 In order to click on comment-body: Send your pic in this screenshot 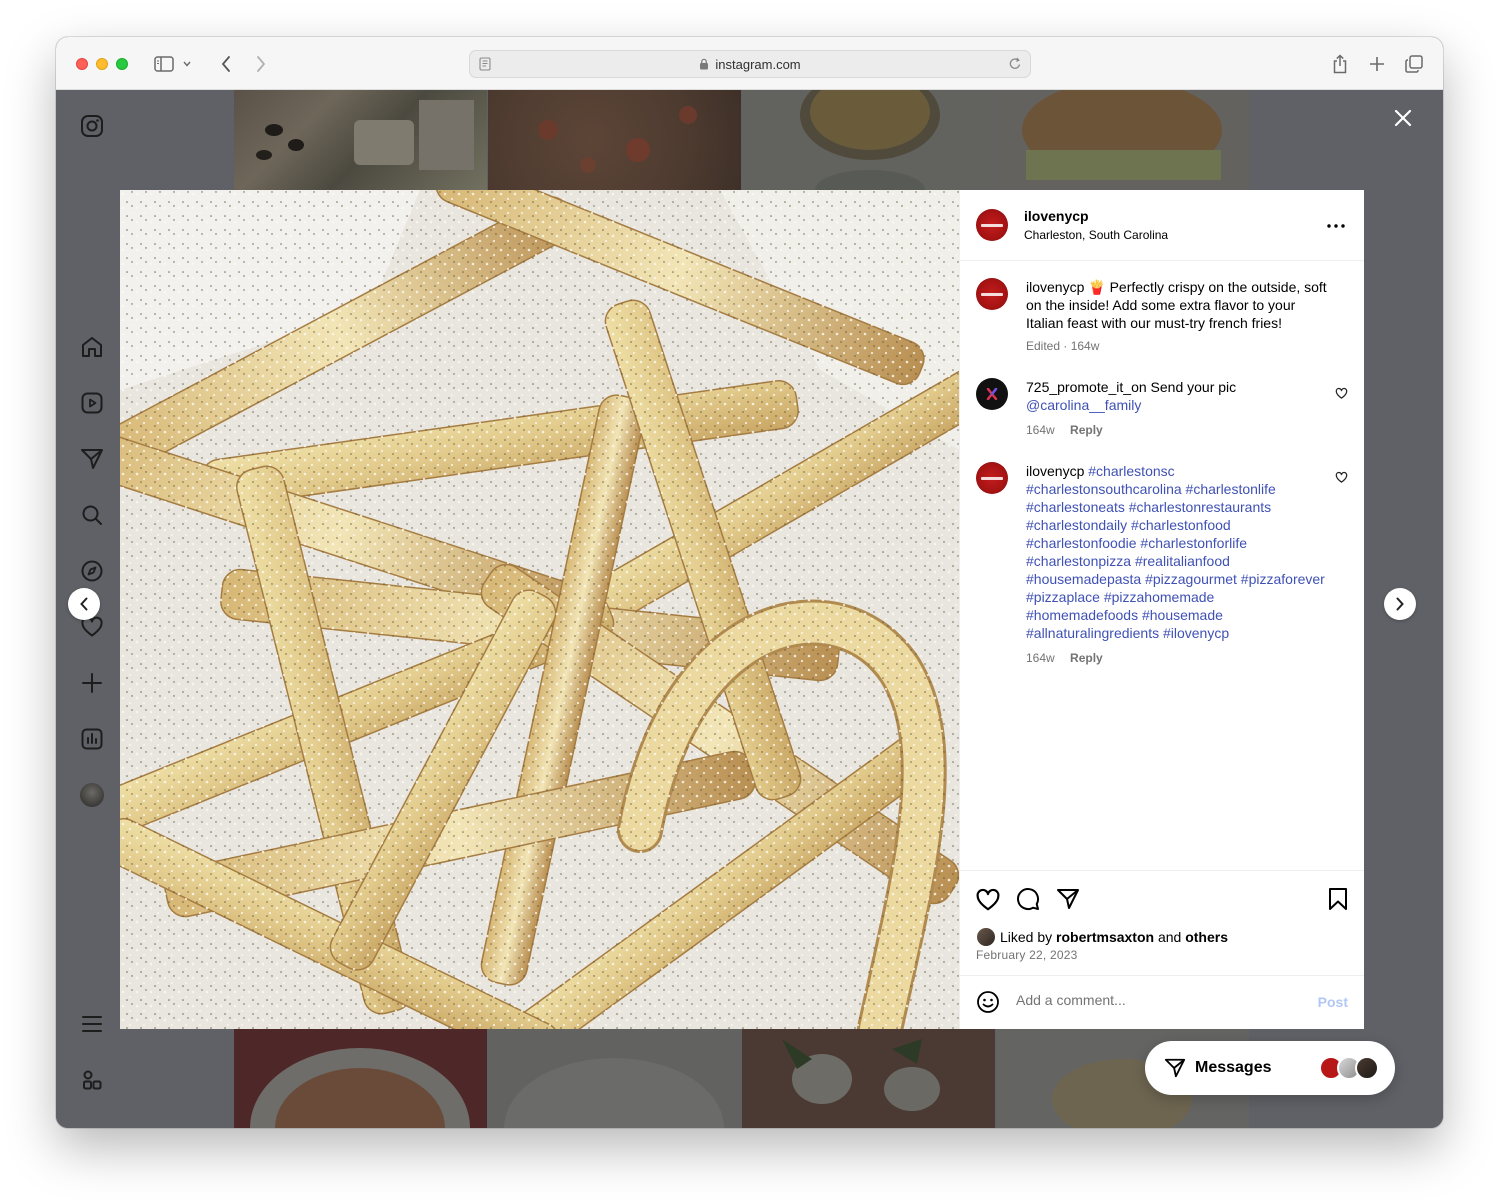, I will do `click(1193, 387)`.